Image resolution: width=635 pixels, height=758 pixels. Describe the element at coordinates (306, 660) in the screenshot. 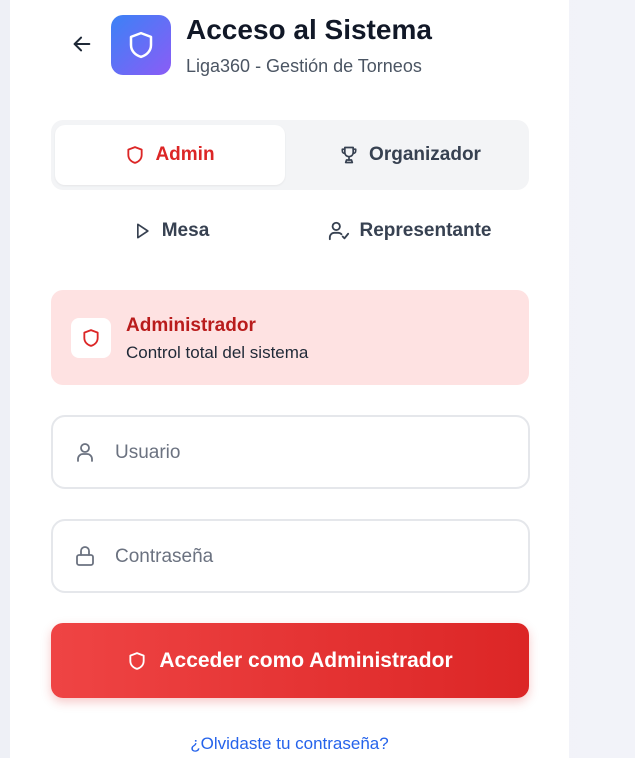

I see `submit-label: Acceder como Administrador` at that location.